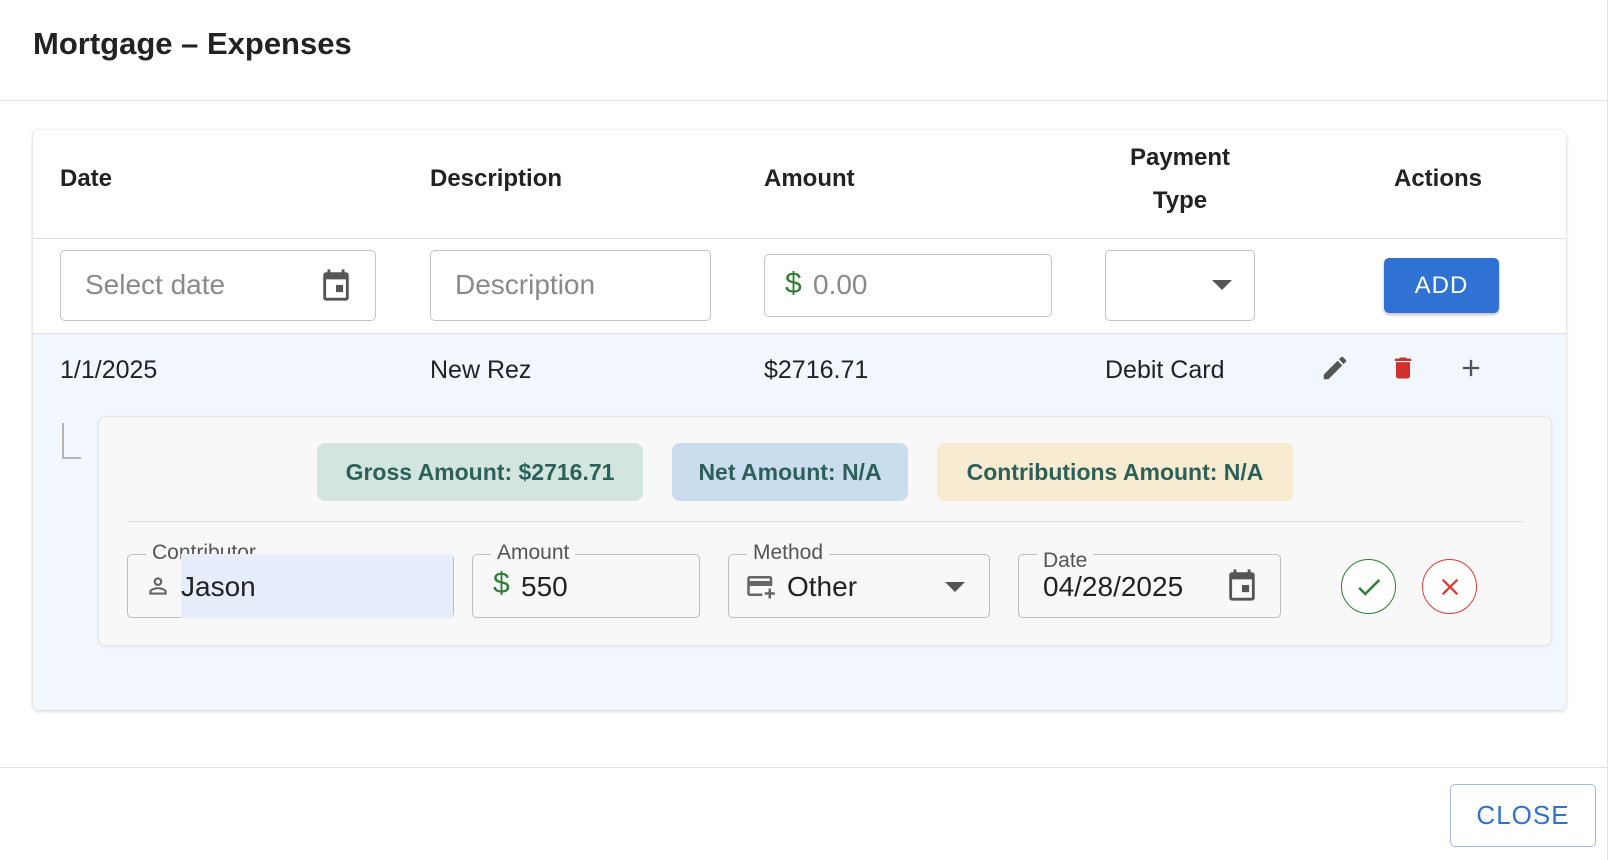 This screenshot has width=1612, height=860. What do you see at coordinates (525, 284) in the screenshot?
I see `description-placeholder: Description` at bounding box center [525, 284].